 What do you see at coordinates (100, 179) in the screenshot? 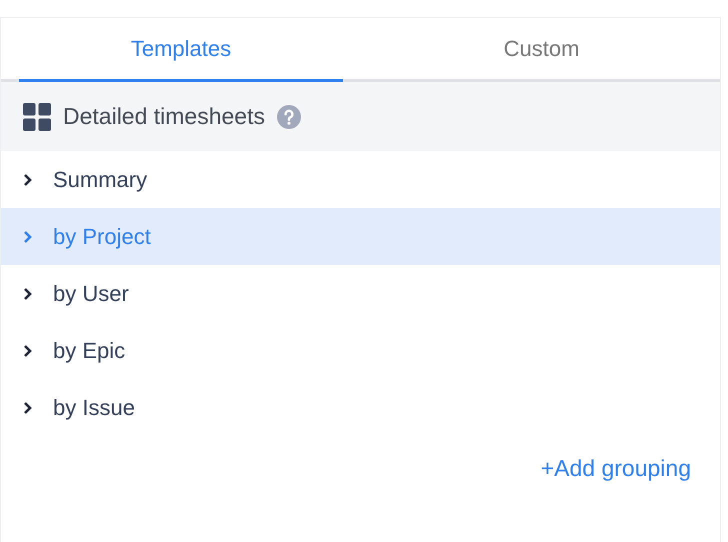
I see `grouping-label: Summary` at bounding box center [100, 179].